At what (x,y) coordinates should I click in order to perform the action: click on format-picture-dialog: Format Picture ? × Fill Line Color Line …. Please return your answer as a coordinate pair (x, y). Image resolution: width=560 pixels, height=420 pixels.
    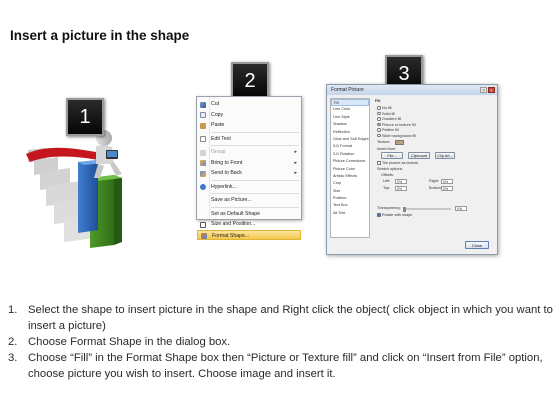
    Looking at the image, I should click on (412, 169).